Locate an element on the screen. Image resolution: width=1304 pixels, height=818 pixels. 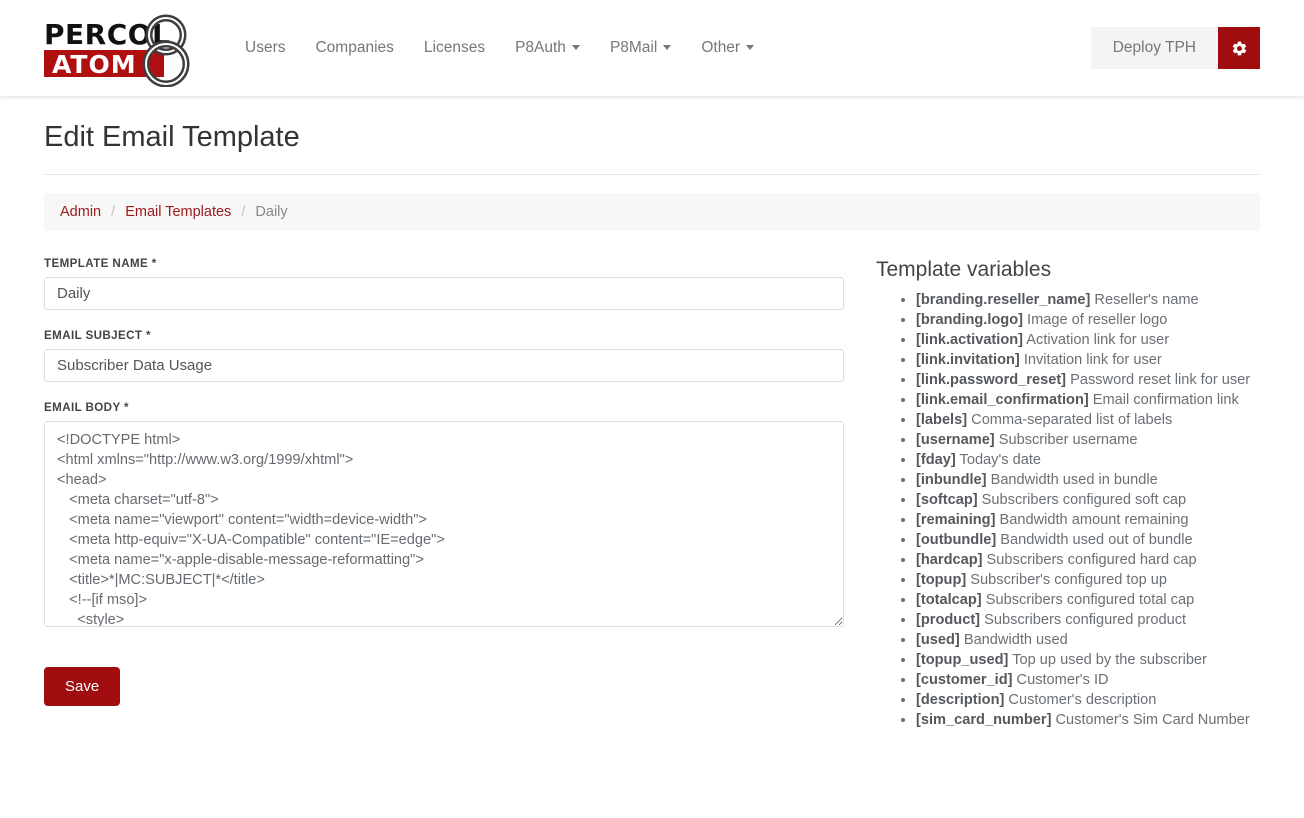
template-variable-key: [labels] is located at coordinates (942, 420).